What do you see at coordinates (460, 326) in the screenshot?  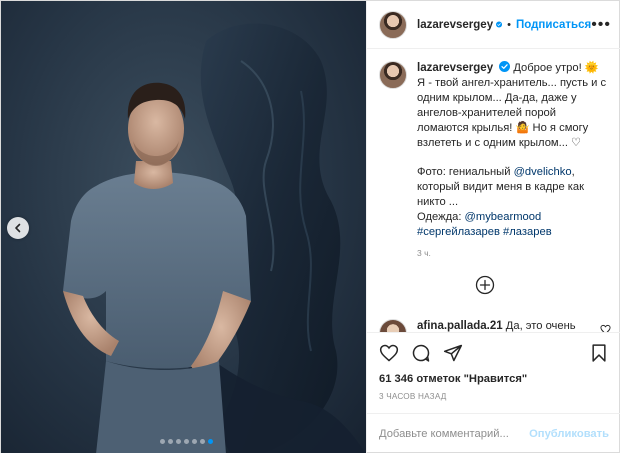 I see `comment-username: afina.pallada.21` at bounding box center [460, 326].